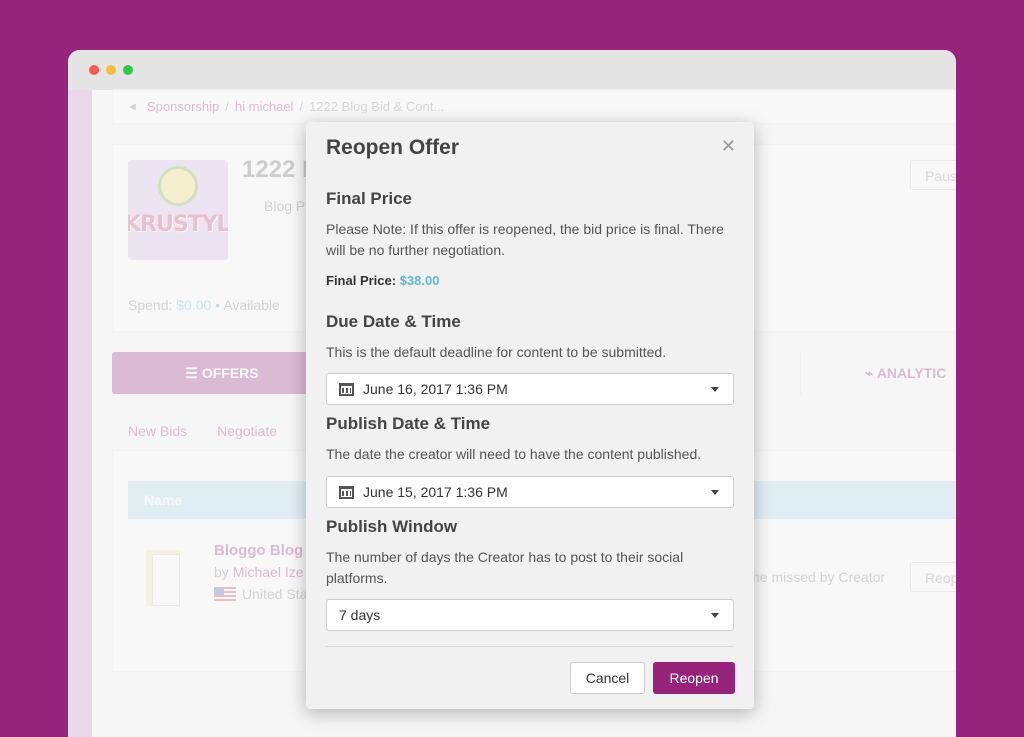 The image size is (1024, 737). Describe the element at coordinates (132, 106) in the screenshot. I see `megaphone-icon: ◄` at that location.